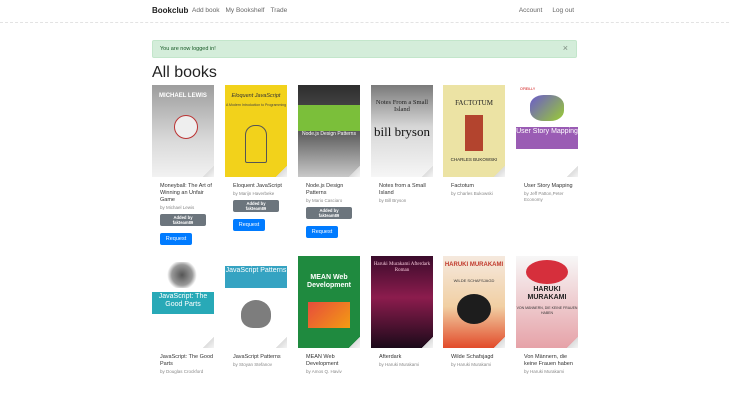  I want to click on cover-text: JavaScript Patterns, so click(256, 270).